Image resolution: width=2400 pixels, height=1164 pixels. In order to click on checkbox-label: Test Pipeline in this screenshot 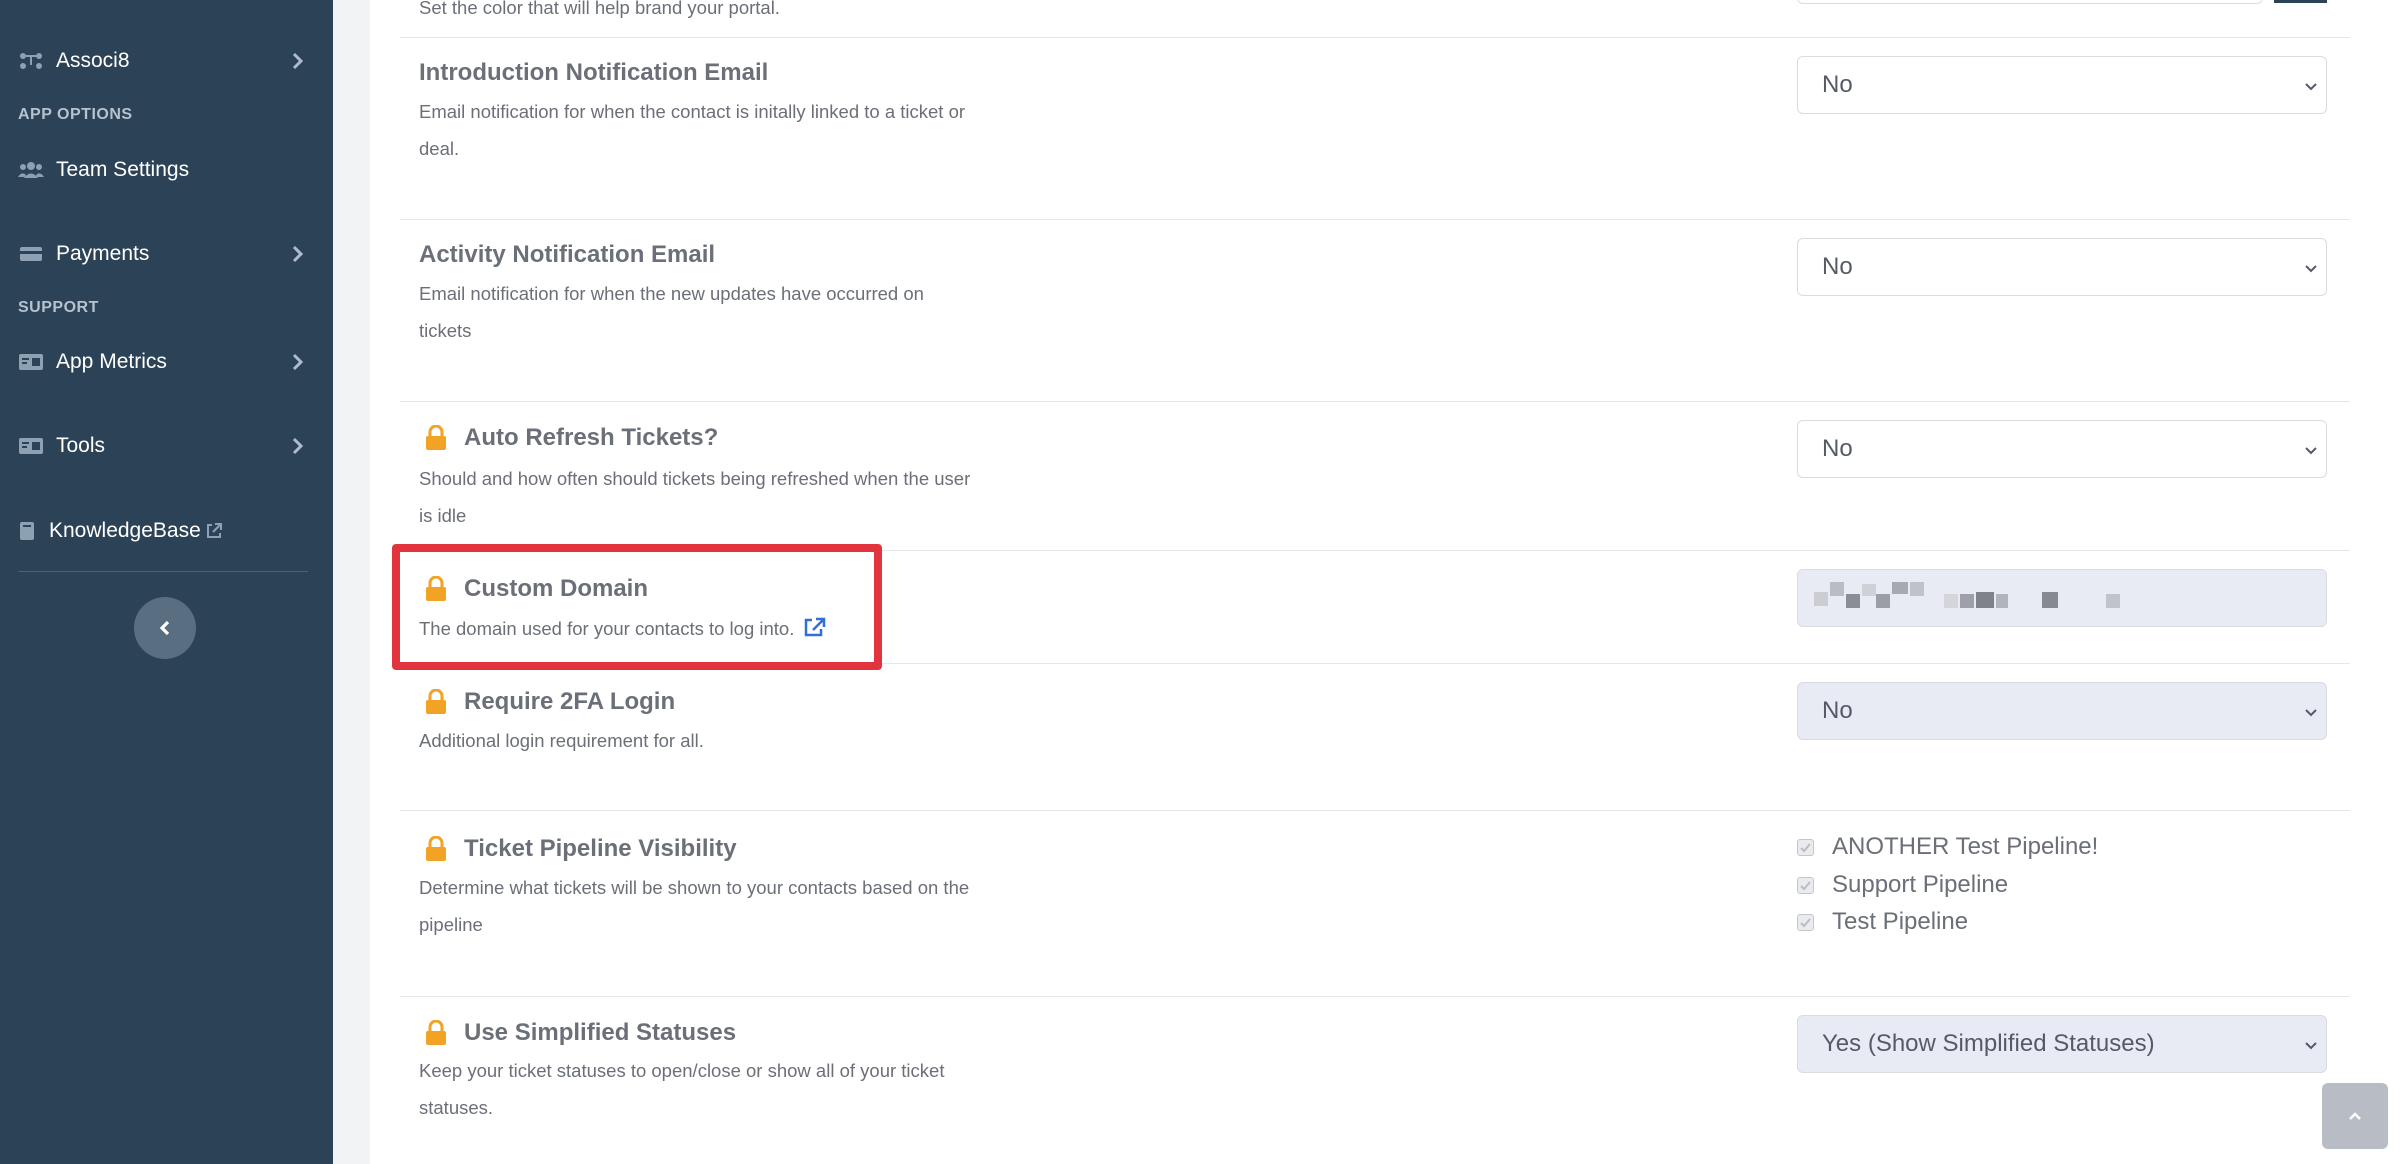, I will do `click(1900, 921)`.